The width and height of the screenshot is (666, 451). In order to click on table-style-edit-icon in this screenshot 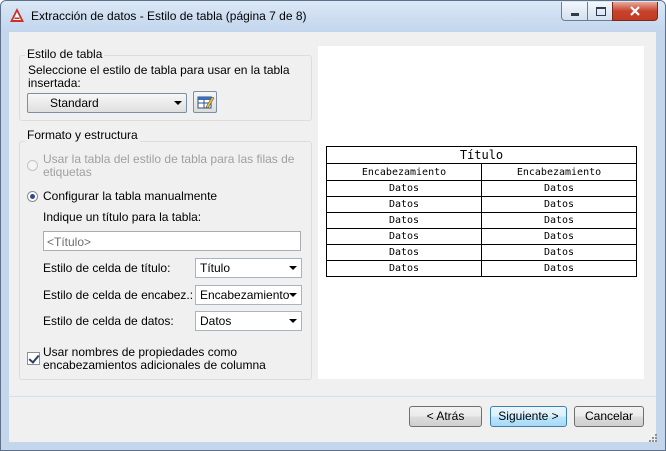, I will do `click(206, 102)`.